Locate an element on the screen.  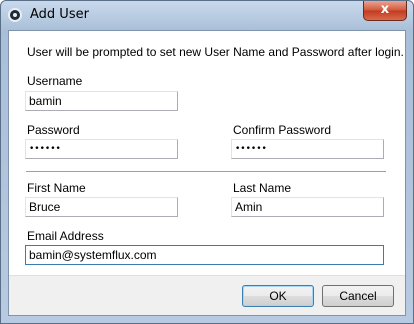
confirm-password-label: Confirm Password is located at coordinates (282, 130).